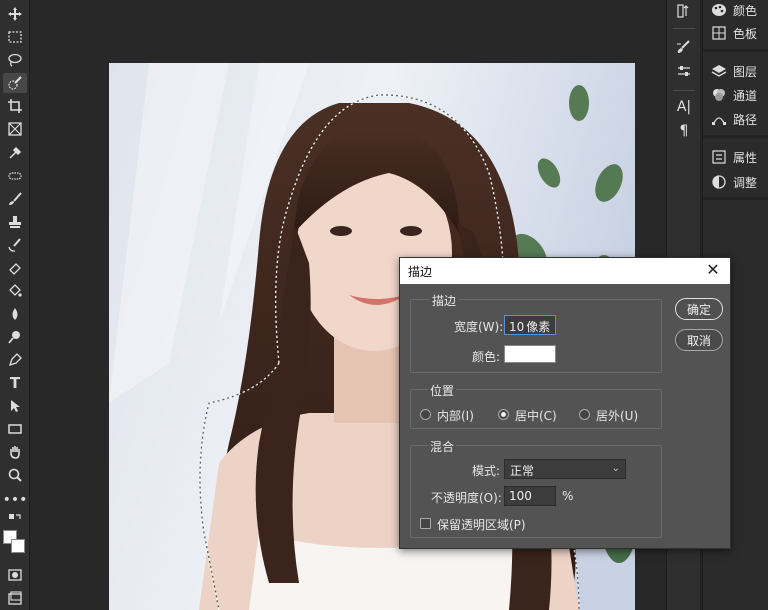 This screenshot has width=768, height=610. I want to click on radio-outside-label: 居外(U), so click(617, 416).